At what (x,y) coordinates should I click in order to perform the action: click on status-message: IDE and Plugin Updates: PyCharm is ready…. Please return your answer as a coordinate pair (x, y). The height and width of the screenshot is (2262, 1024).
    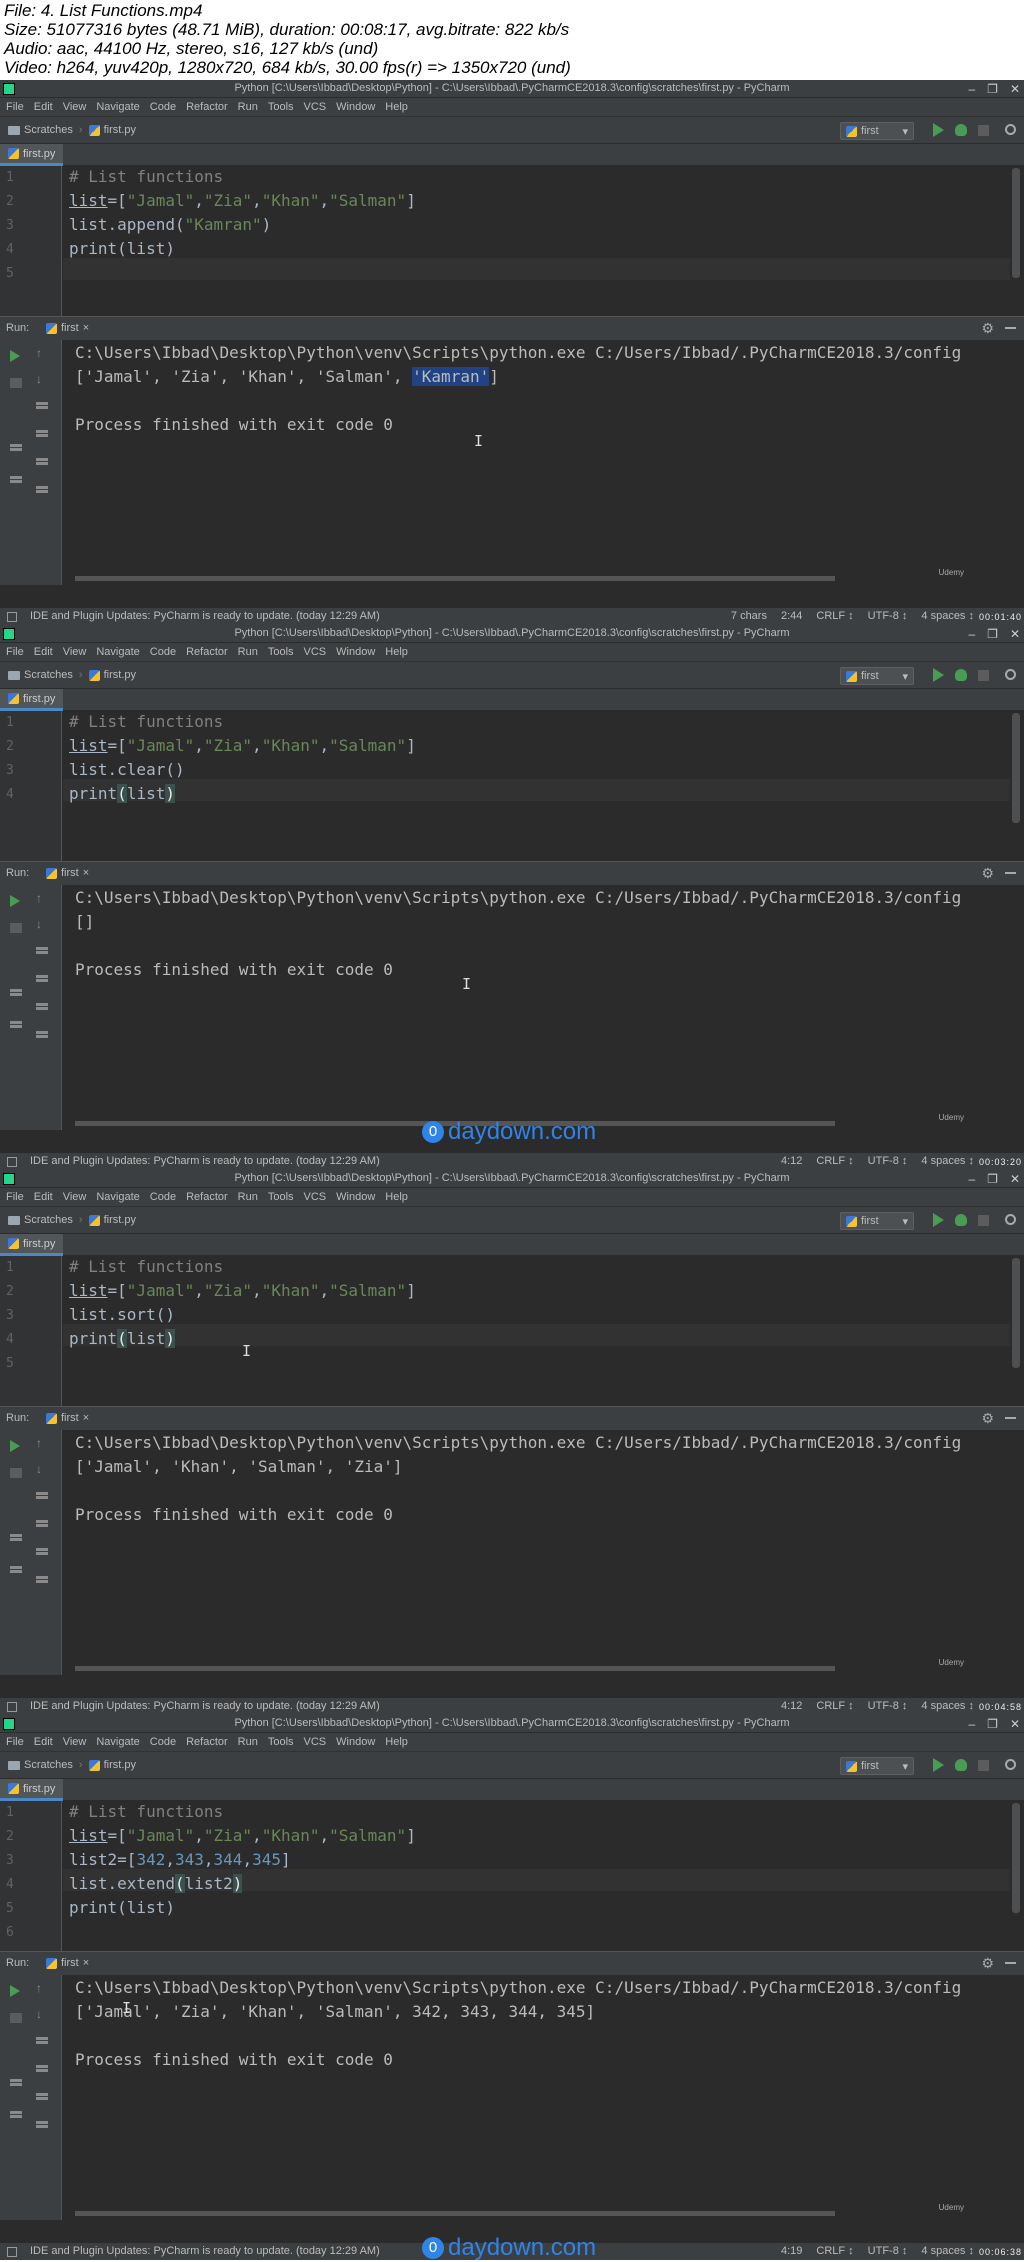
    Looking at the image, I should click on (205, 616).